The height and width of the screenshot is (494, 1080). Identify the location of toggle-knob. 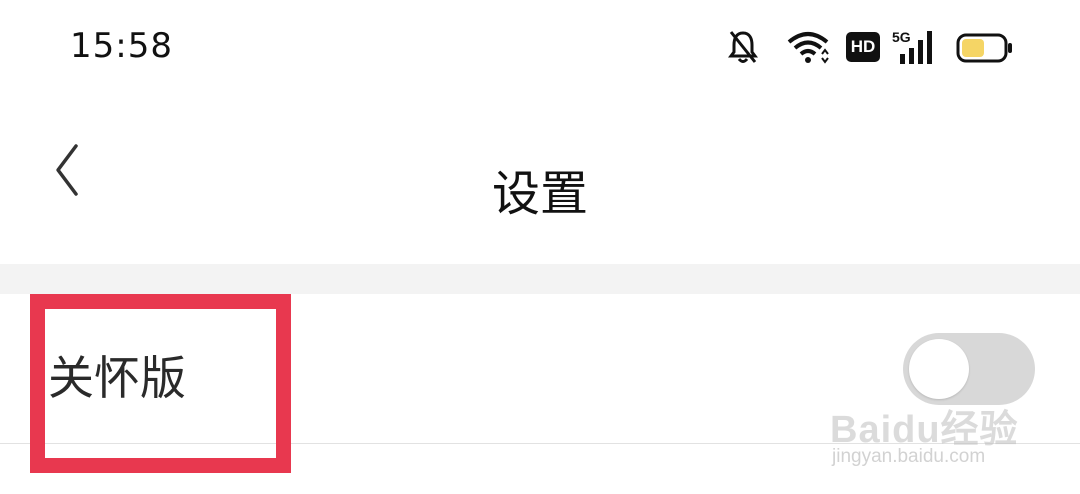
(939, 369).